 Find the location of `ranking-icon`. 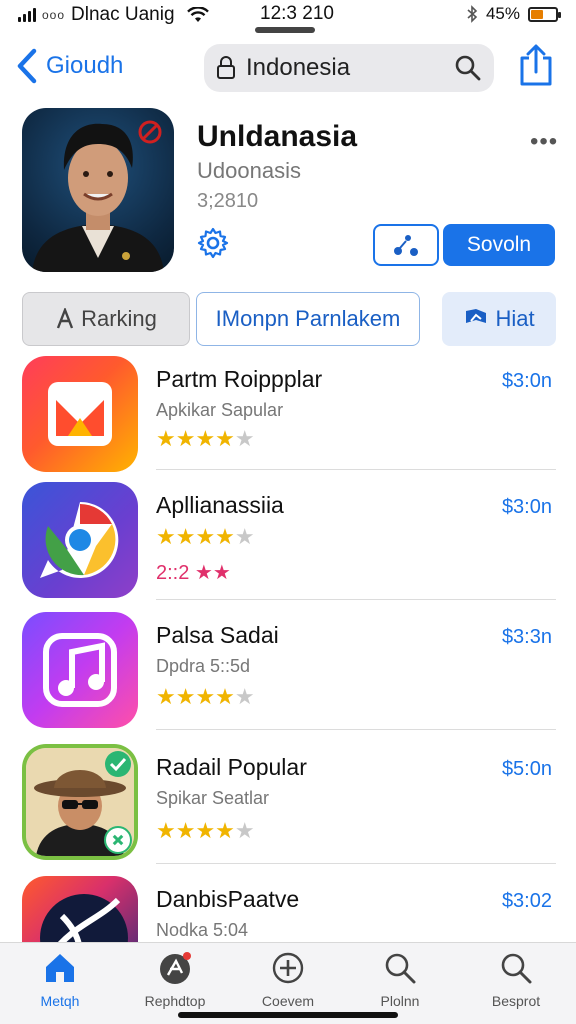

ranking-icon is located at coordinates (65, 319).